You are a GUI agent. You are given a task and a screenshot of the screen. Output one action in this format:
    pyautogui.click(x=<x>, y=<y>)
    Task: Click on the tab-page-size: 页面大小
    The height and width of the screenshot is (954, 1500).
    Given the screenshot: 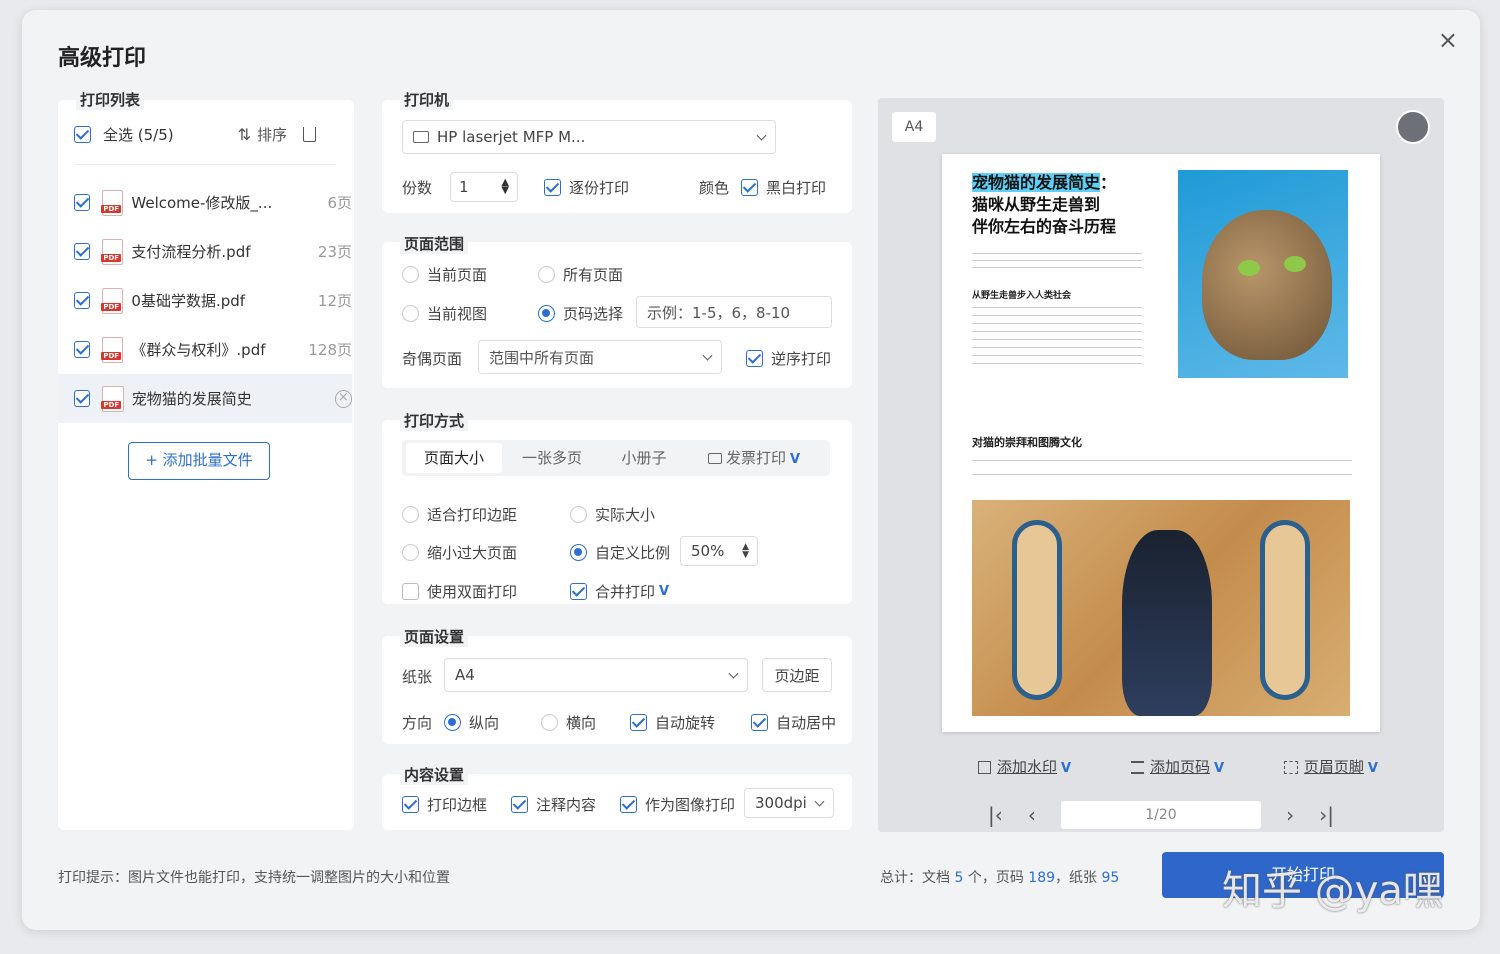 What is the action you would take?
    pyautogui.click(x=454, y=458)
    